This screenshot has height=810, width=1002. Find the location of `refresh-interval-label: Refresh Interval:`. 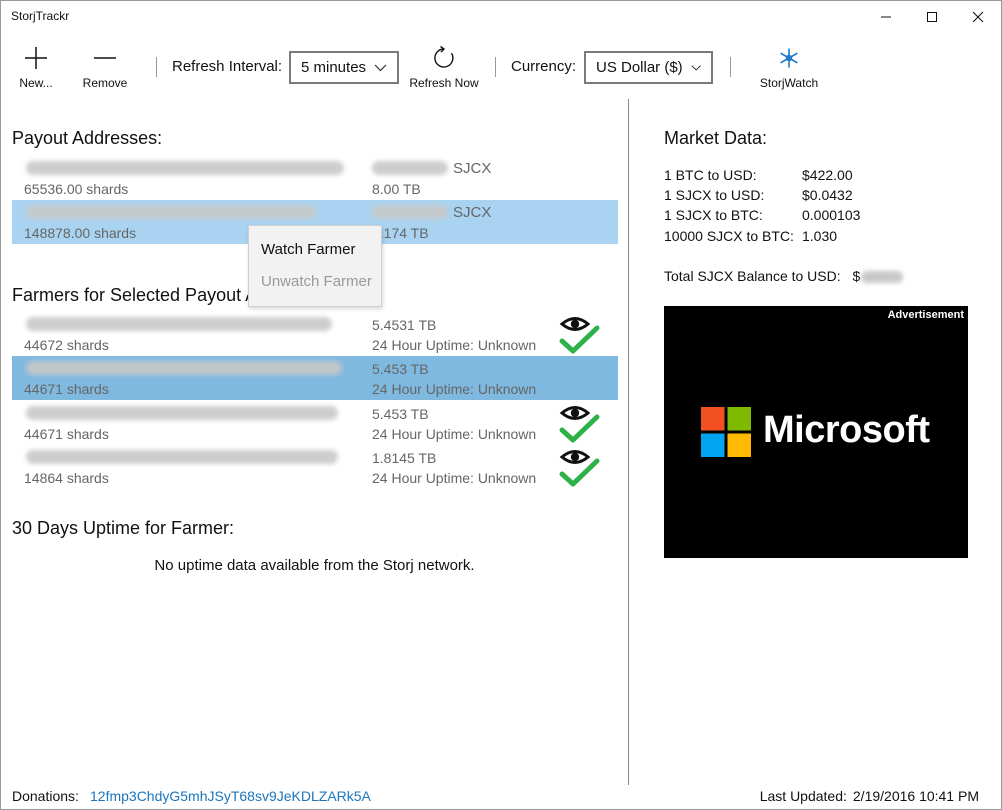

refresh-interval-label: Refresh Interval: is located at coordinates (227, 66).